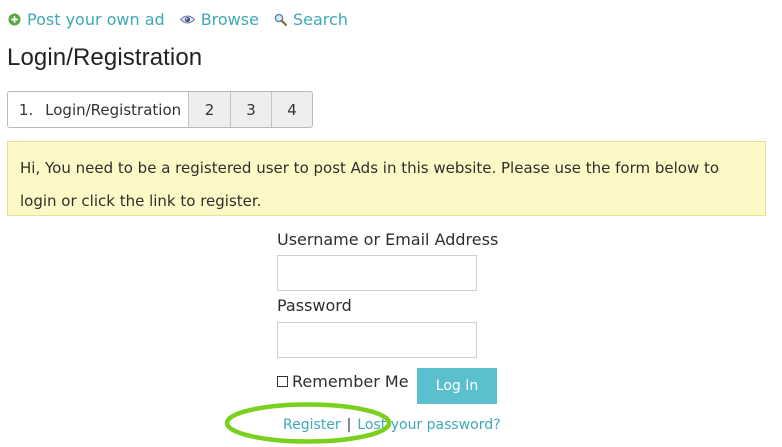 This screenshot has height=447, width=782. I want to click on password-label: Password, so click(314, 305).